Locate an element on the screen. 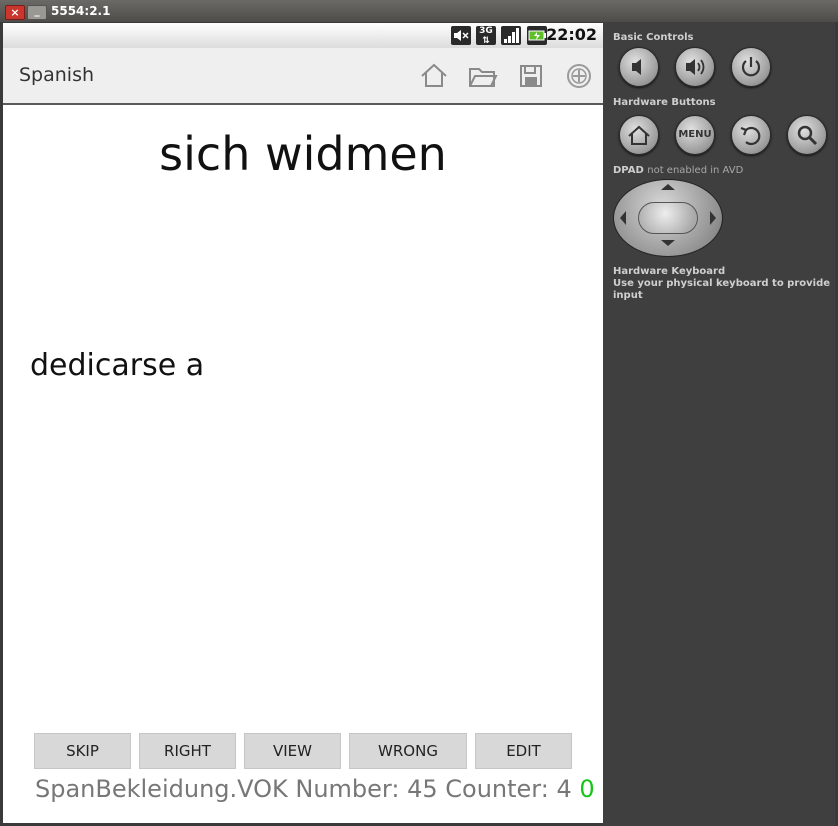 The height and width of the screenshot is (826, 838). action-bar: Spanish is located at coordinates (303, 76).